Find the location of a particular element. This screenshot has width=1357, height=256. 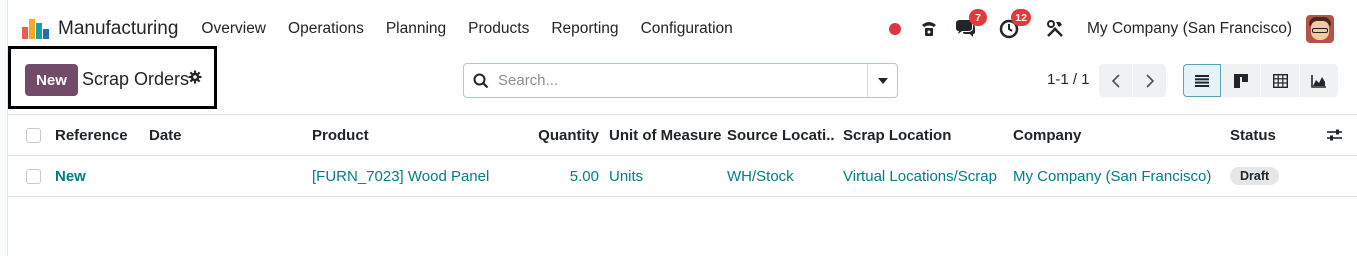

activity-clock-icon: 12 is located at coordinates (1014, 25).